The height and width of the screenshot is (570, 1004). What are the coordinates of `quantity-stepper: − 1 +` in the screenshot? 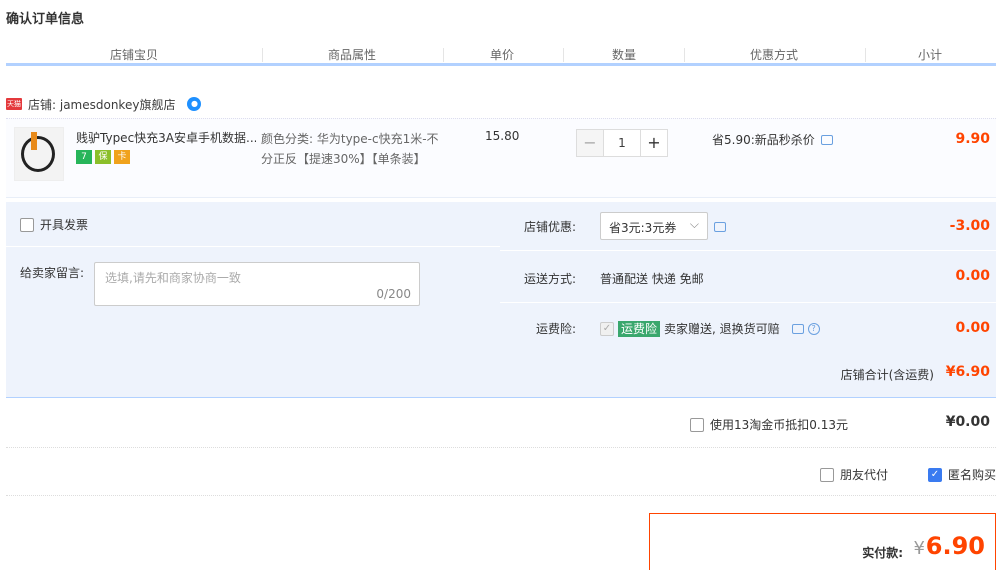 It's located at (622, 143).